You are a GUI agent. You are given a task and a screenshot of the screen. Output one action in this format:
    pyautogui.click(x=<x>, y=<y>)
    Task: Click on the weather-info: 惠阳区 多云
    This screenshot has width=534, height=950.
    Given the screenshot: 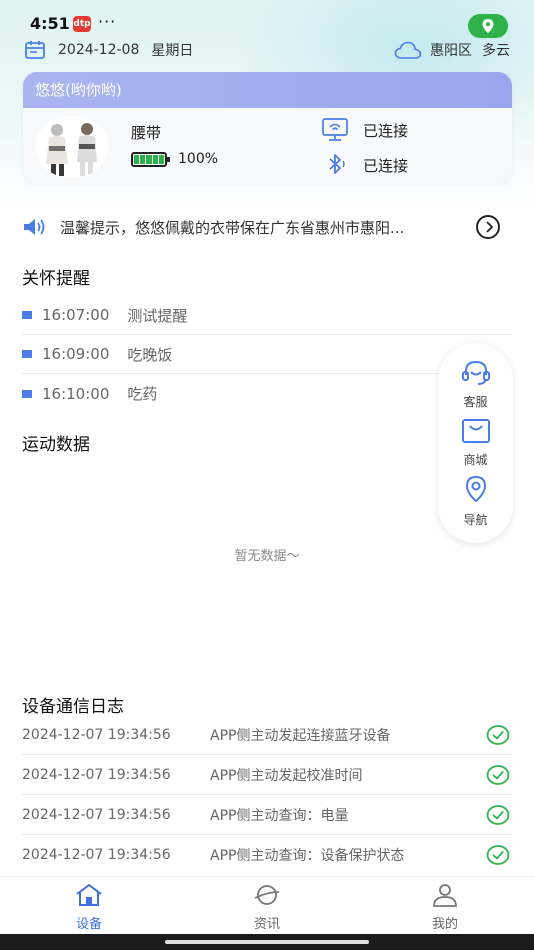 What is the action you would take?
    pyautogui.click(x=452, y=50)
    